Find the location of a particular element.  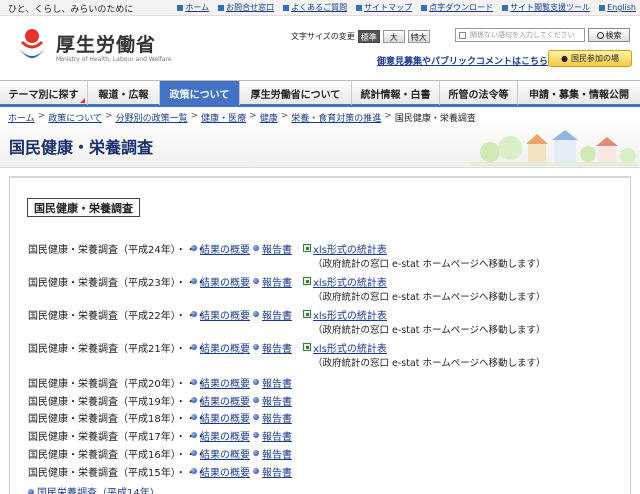

public-comment-link: 御意見募集やパブリックコメントはこちら is located at coordinates (462, 60).